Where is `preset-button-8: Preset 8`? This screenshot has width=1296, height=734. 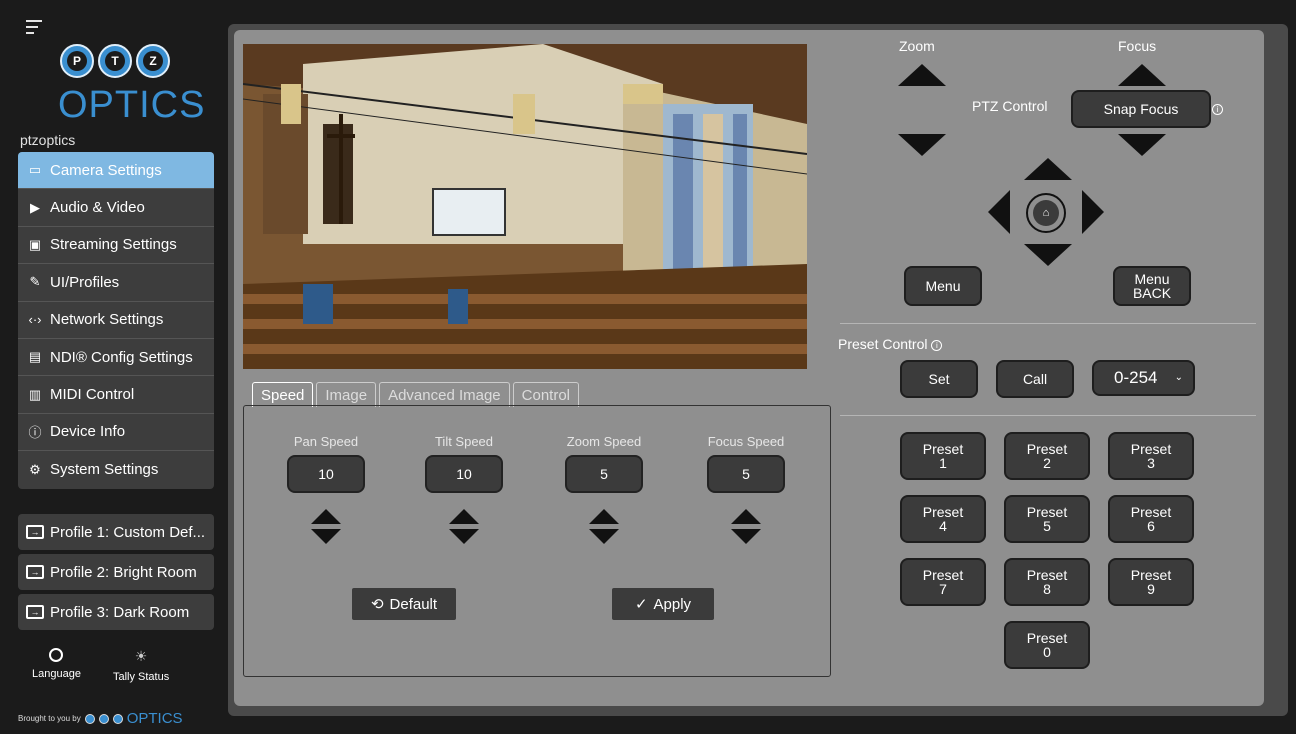 preset-button-8: Preset 8 is located at coordinates (1047, 582).